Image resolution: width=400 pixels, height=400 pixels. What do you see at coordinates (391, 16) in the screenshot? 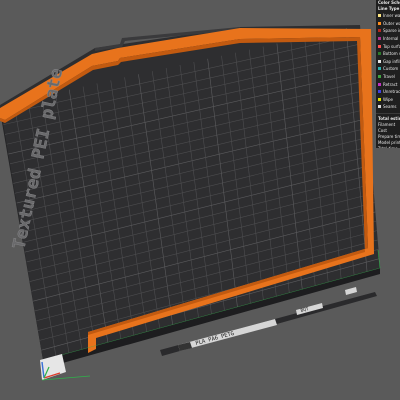
I see `legend-item-label: Inner wall` at bounding box center [391, 16].